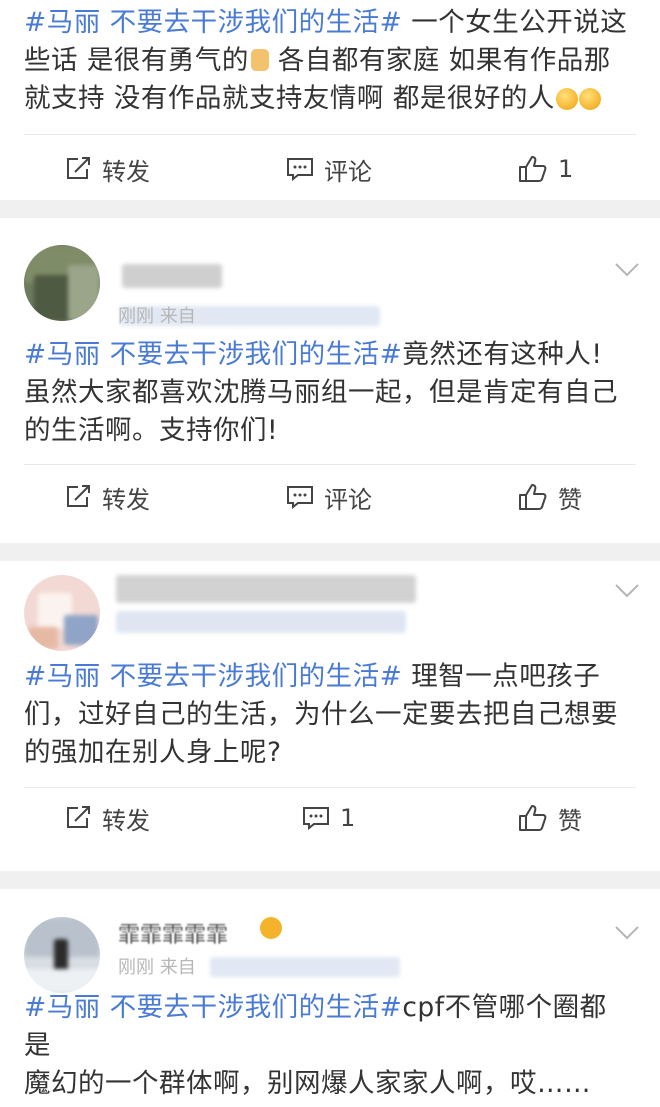 This screenshot has width=660, height=1107. I want to click on action-bar: 转发 评论 1, so click(330, 169).